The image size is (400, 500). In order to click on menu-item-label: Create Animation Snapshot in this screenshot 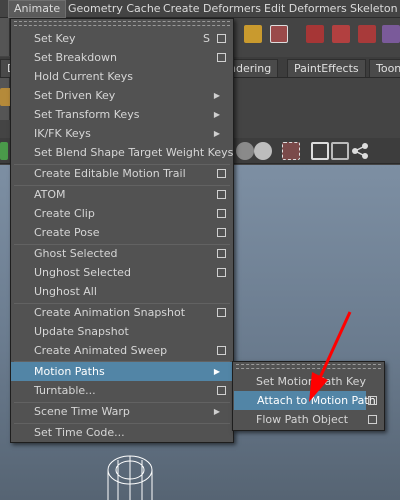, I will do `click(110, 312)`.